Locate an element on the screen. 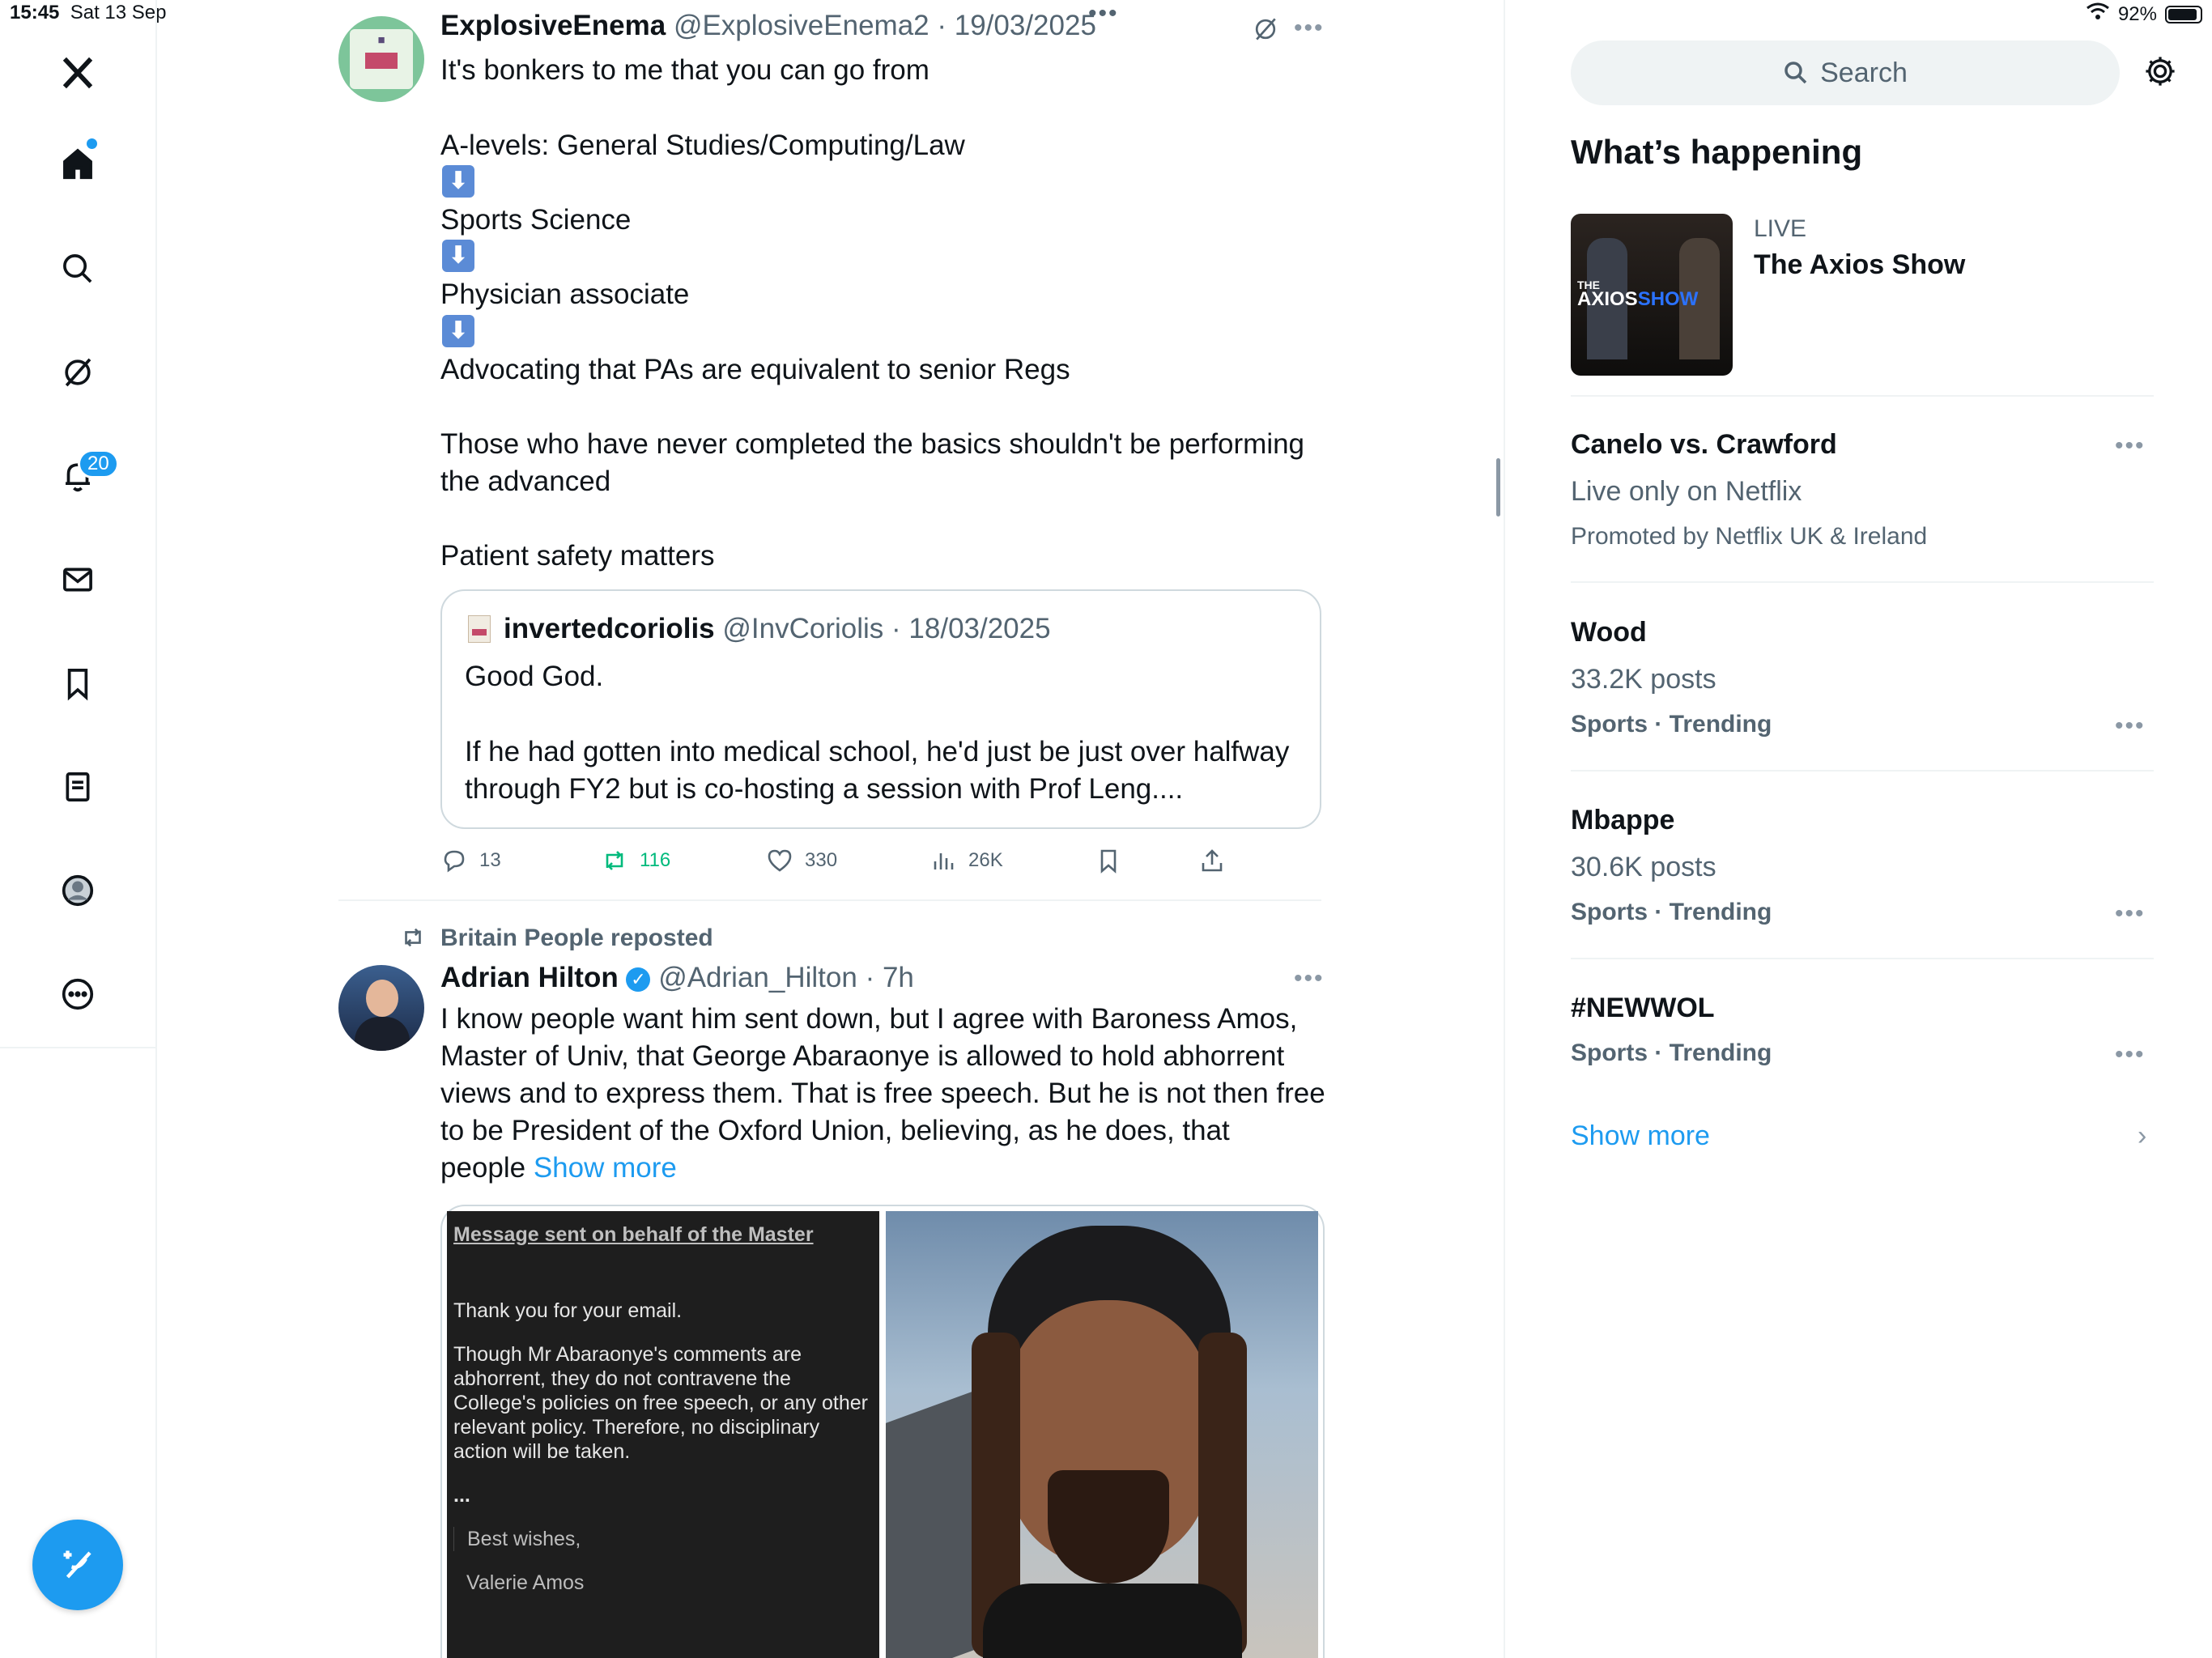 This screenshot has width=2212, height=1658. x-logo-icon is located at coordinates (77, 73).